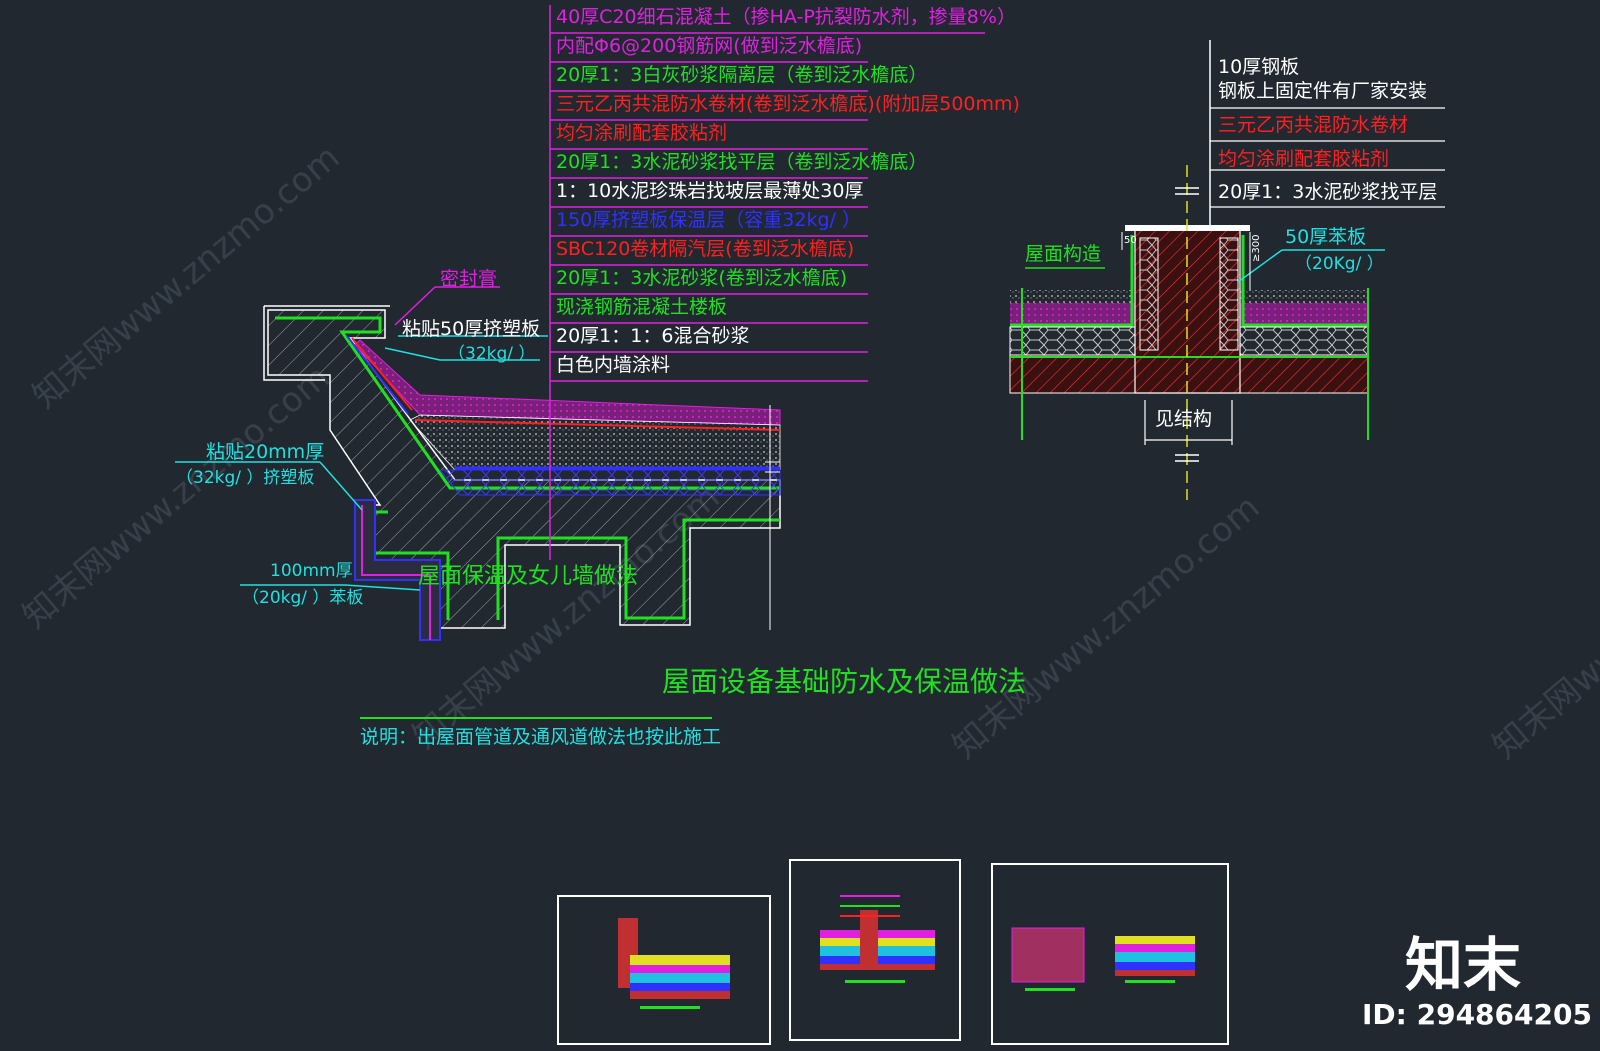 This screenshot has height=1051, width=1600. Describe the element at coordinates (702, 278) in the screenshot. I see `layer-label: 20厚1：3水泥砂浆(卷到泛水檐底)` at that location.